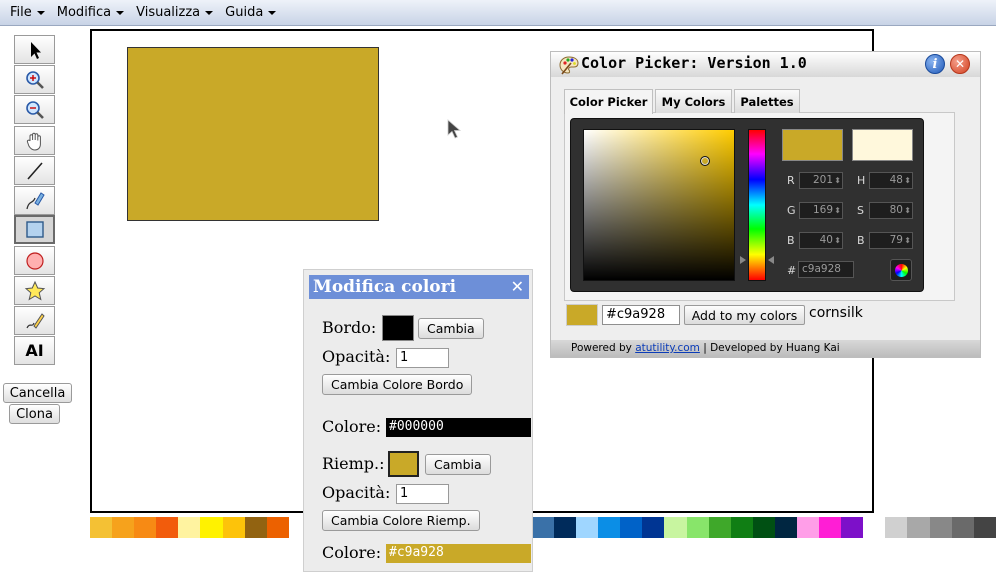  I want to click on zoom-in-icon, so click(34, 79).